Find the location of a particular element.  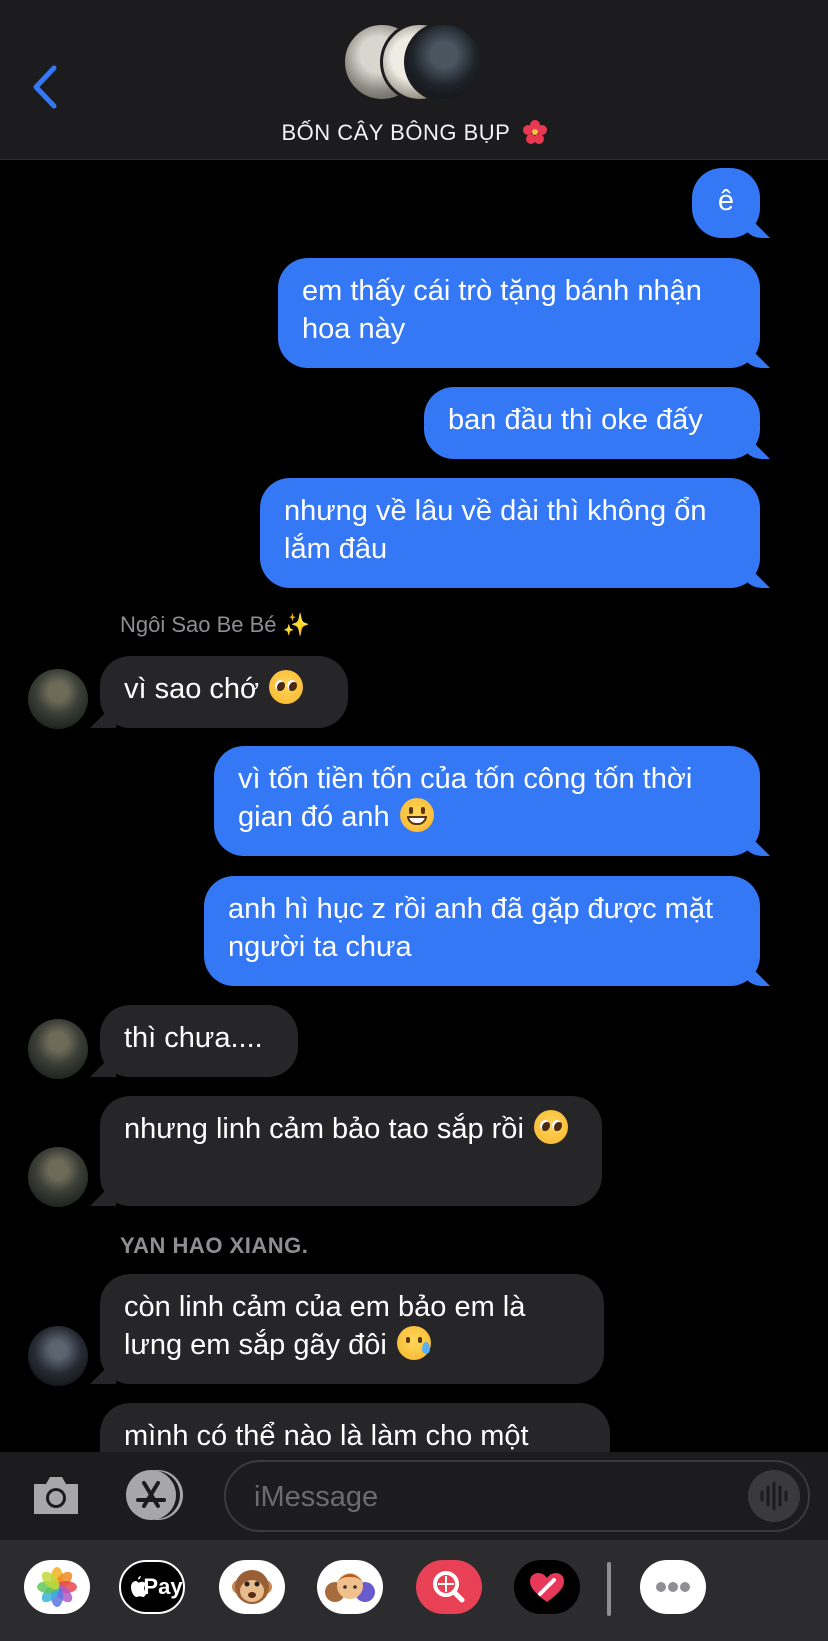

message-text: em thấy cái trò tặng bánh nhận hoa này is located at coordinates (502, 310).